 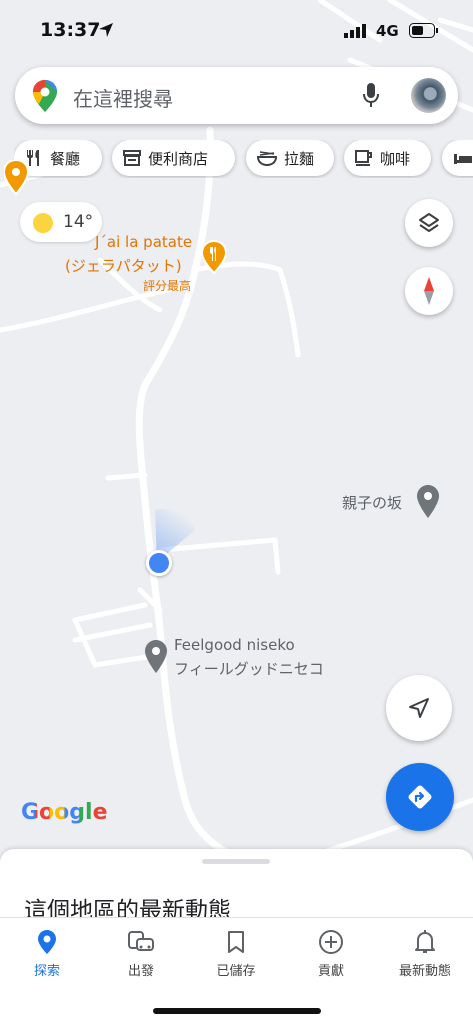 What do you see at coordinates (236, 953) in the screenshot?
I see `tab-saved: 已儲存` at bounding box center [236, 953].